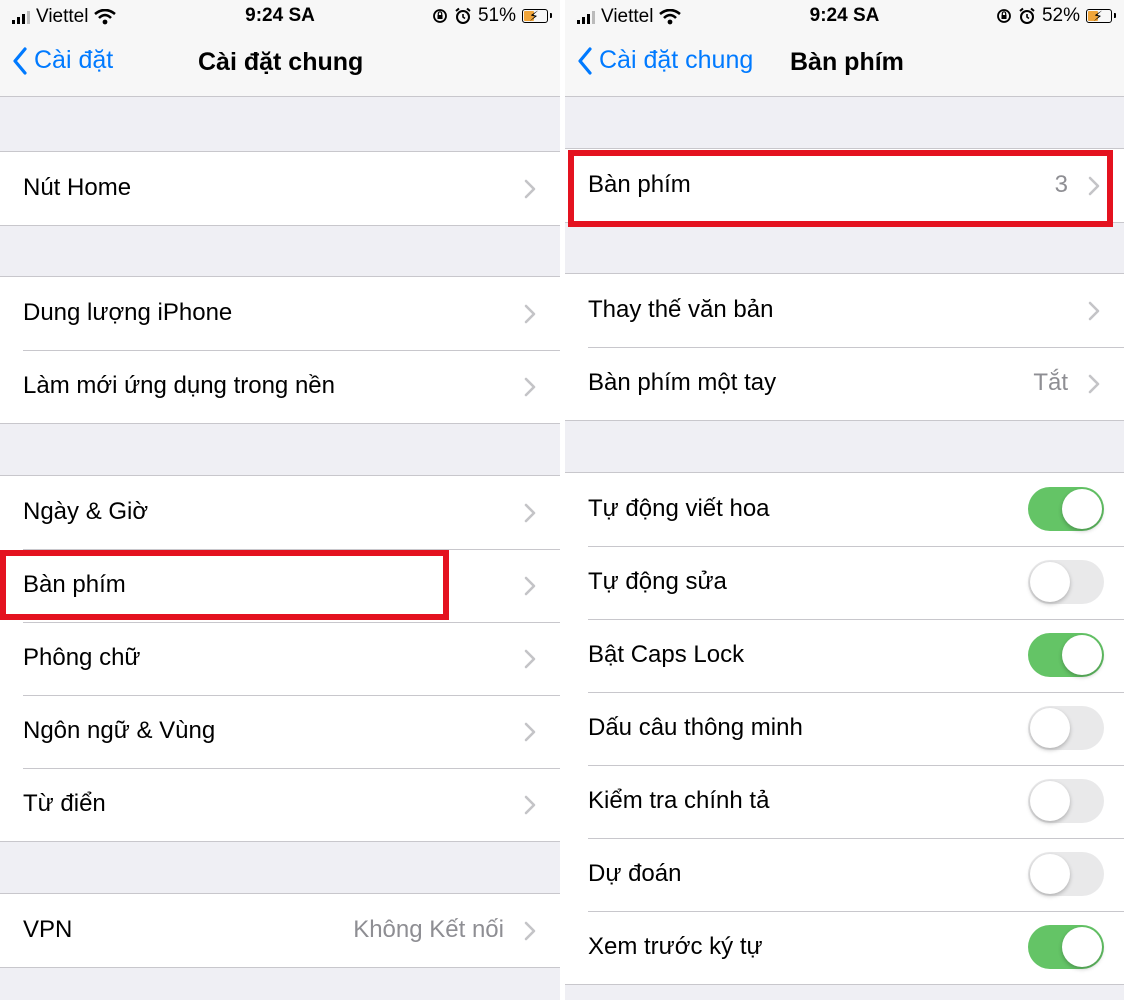  I want to click on navigation-bar: Cài đặt Cài đặt chung, so click(280, 64).